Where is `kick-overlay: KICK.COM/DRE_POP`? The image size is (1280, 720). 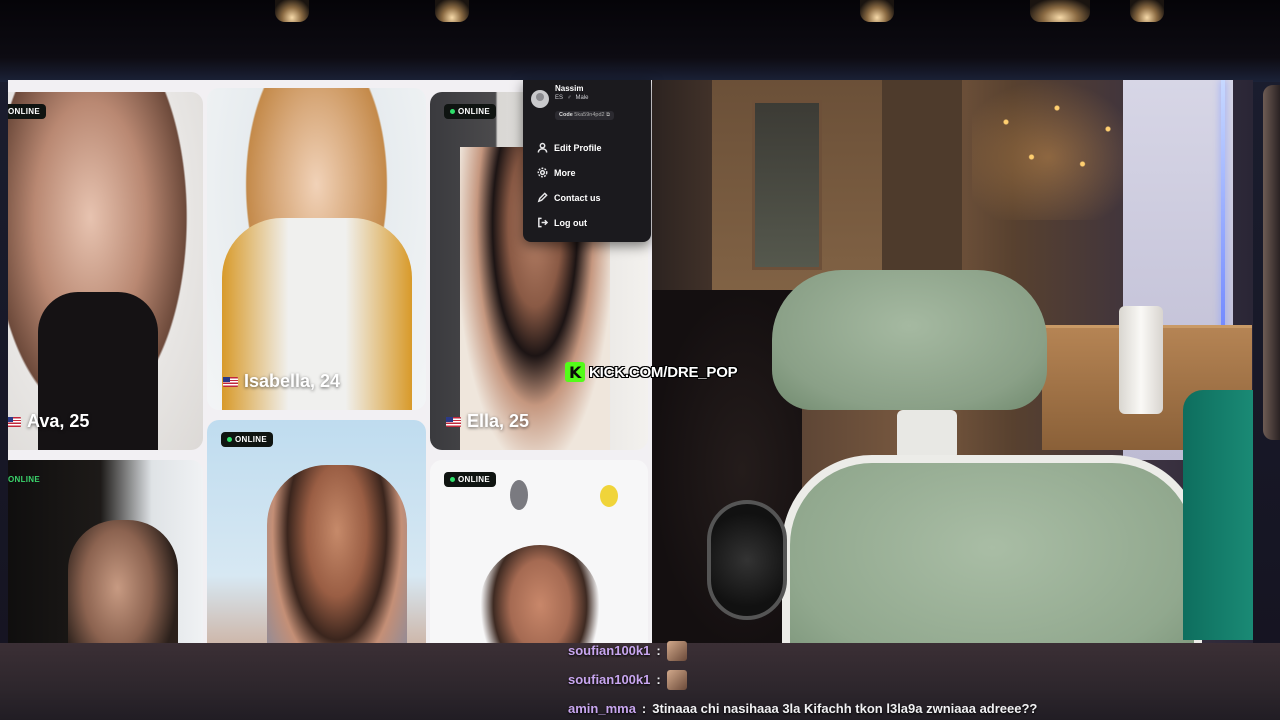 kick-overlay: KICK.COM/DRE_POP is located at coordinates (651, 372).